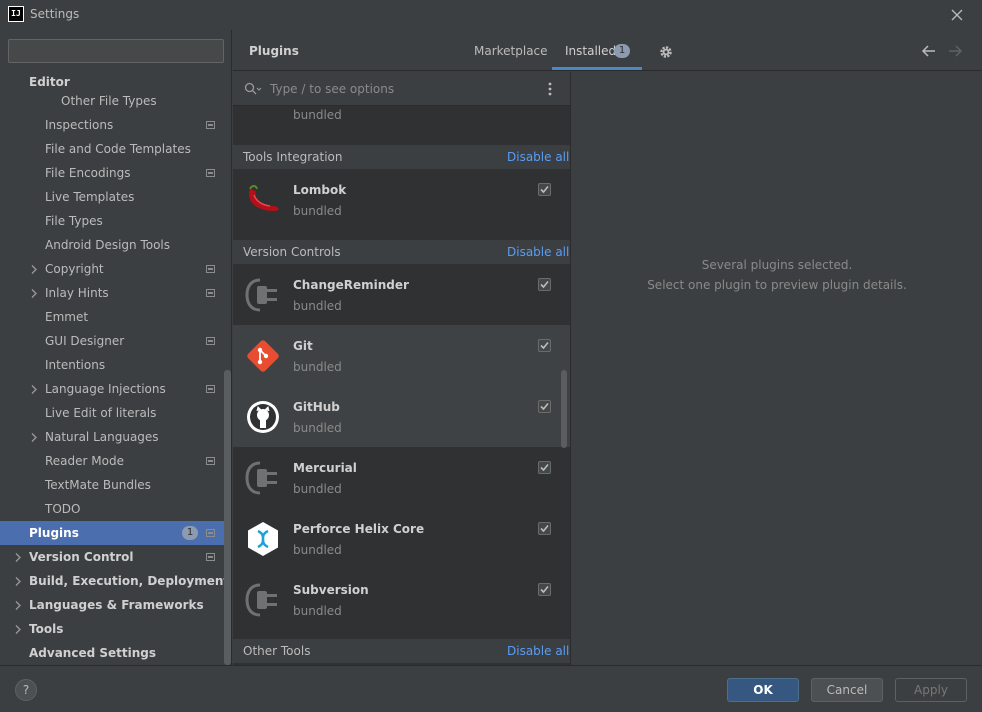 The width and height of the screenshot is (982, 712). I want to click on detail-message: Several plugins selected., so click(777, 265).